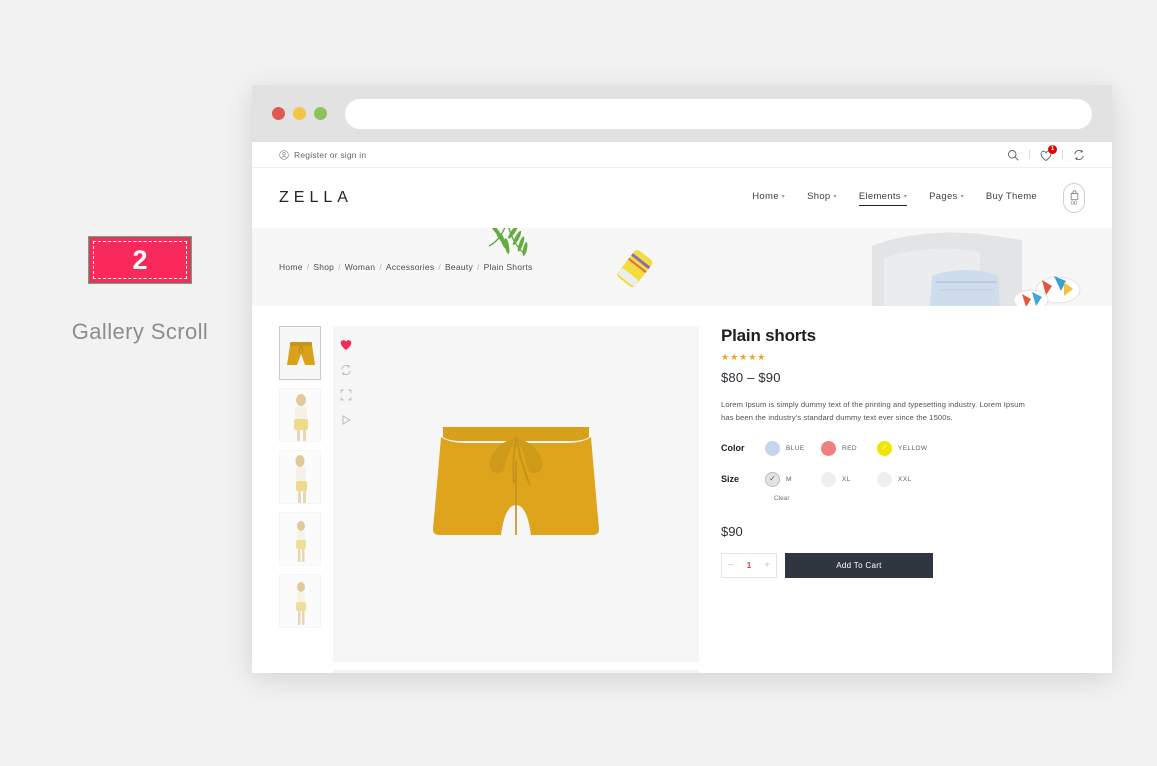 Image resolution: width=1157 pixels, height=766 pixels. Describe the element at coordinates (140, 331) in the screenshot. I see `annotation-label: Gallery Scroll` at that location.